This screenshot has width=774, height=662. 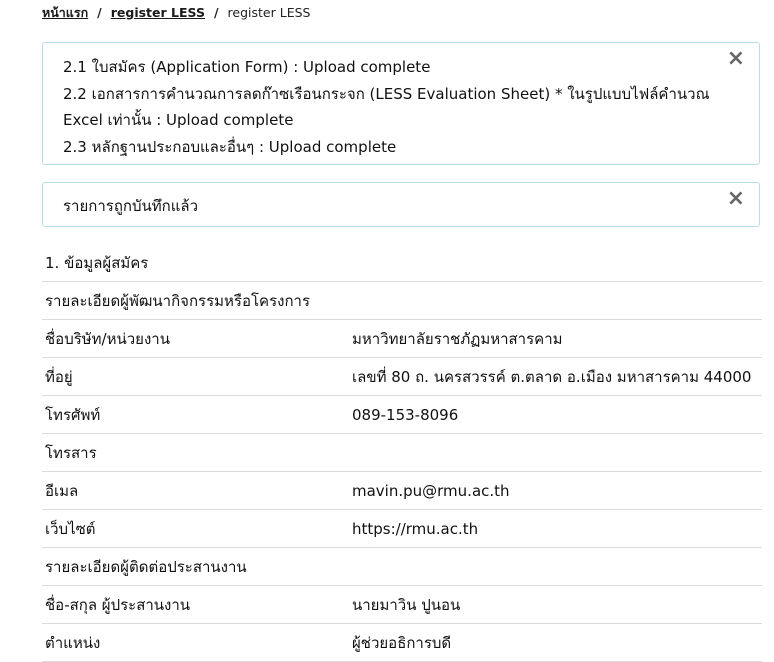 I want to click on developer-heading: รายละเอียดผู้พัฒนากิจกรรมหรือโครงการ, so click(x=402, y=300).